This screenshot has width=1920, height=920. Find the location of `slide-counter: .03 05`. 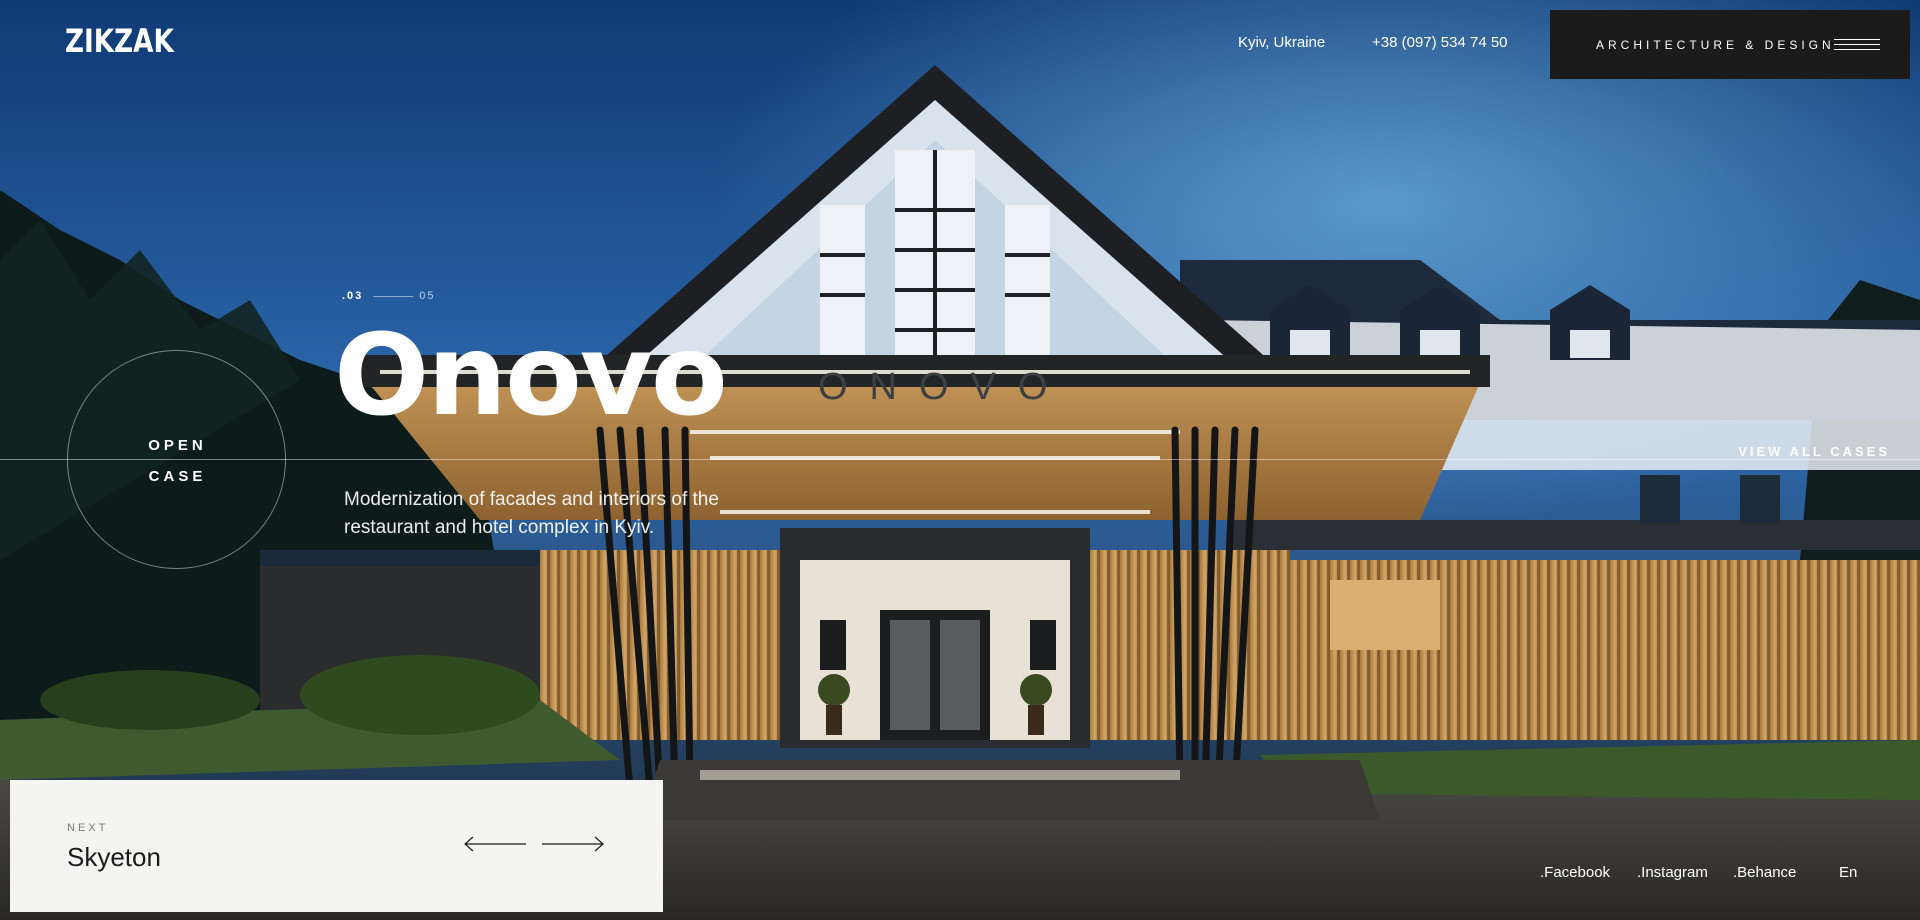

slide-counter: .03 05 is located at coordinates (389, 296).